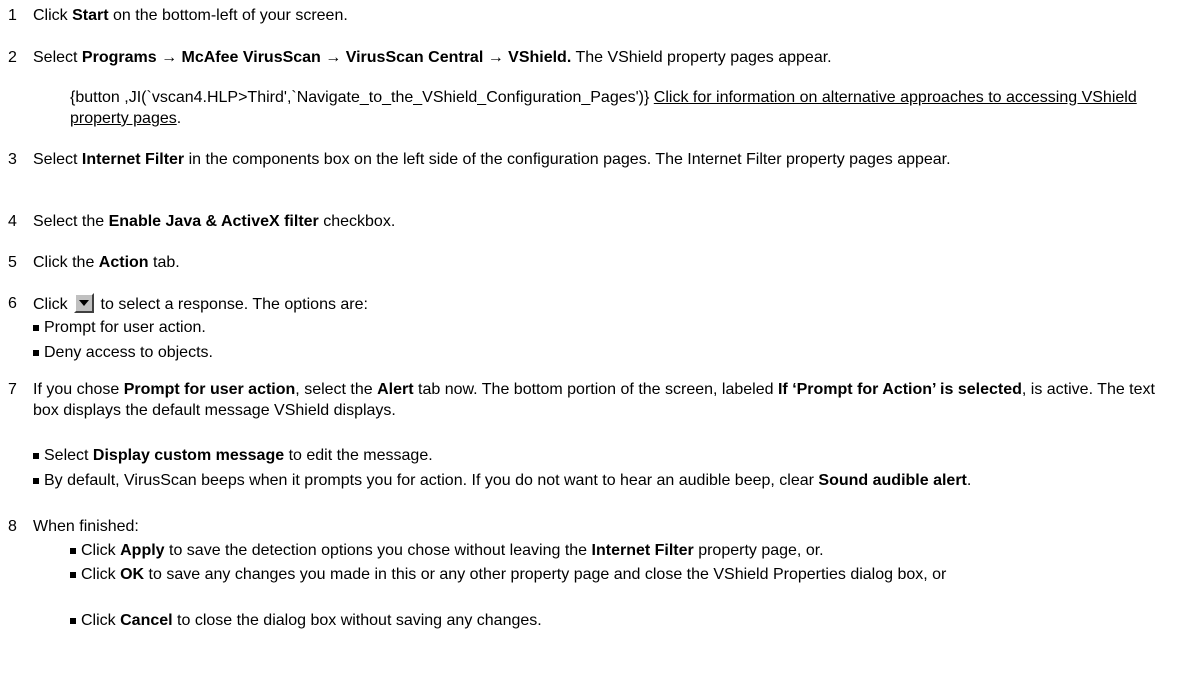 The width and height of the screenshot is (1201, 688). Describe the element at coordinates (66, 262) in the screenshot. I see `text-run: Click the` at that location.